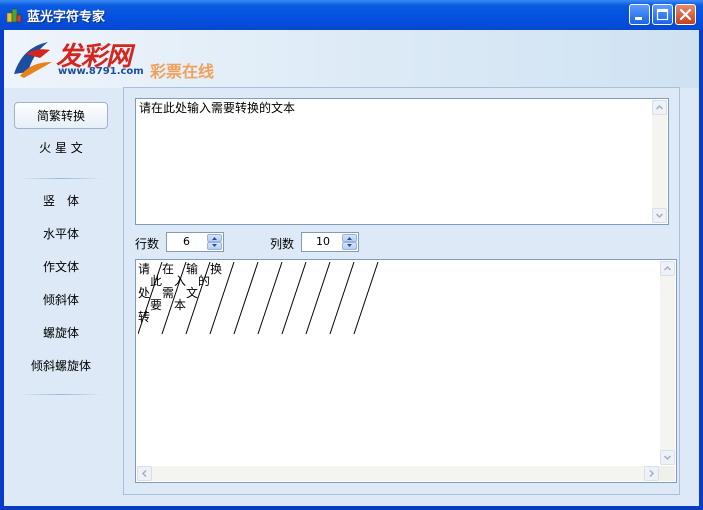  What do you see at coordinates (667, 363) in the screenshot?
I see `output-vertical-scrollbar` at bounding box center [667, 363].